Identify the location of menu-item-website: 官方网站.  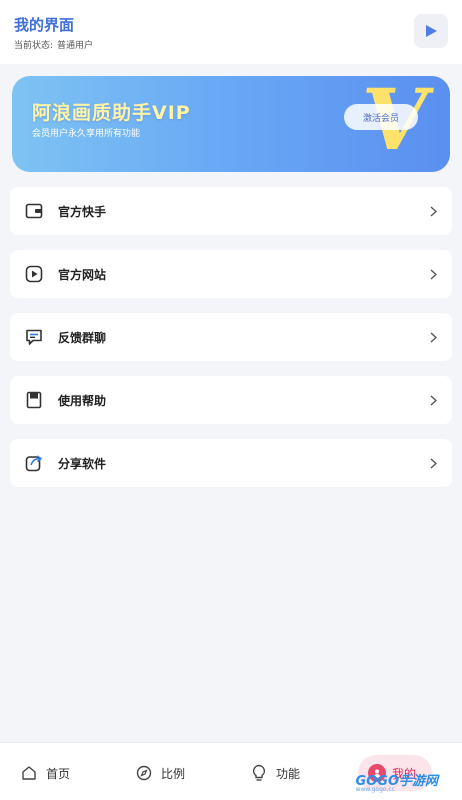
(231, 274).